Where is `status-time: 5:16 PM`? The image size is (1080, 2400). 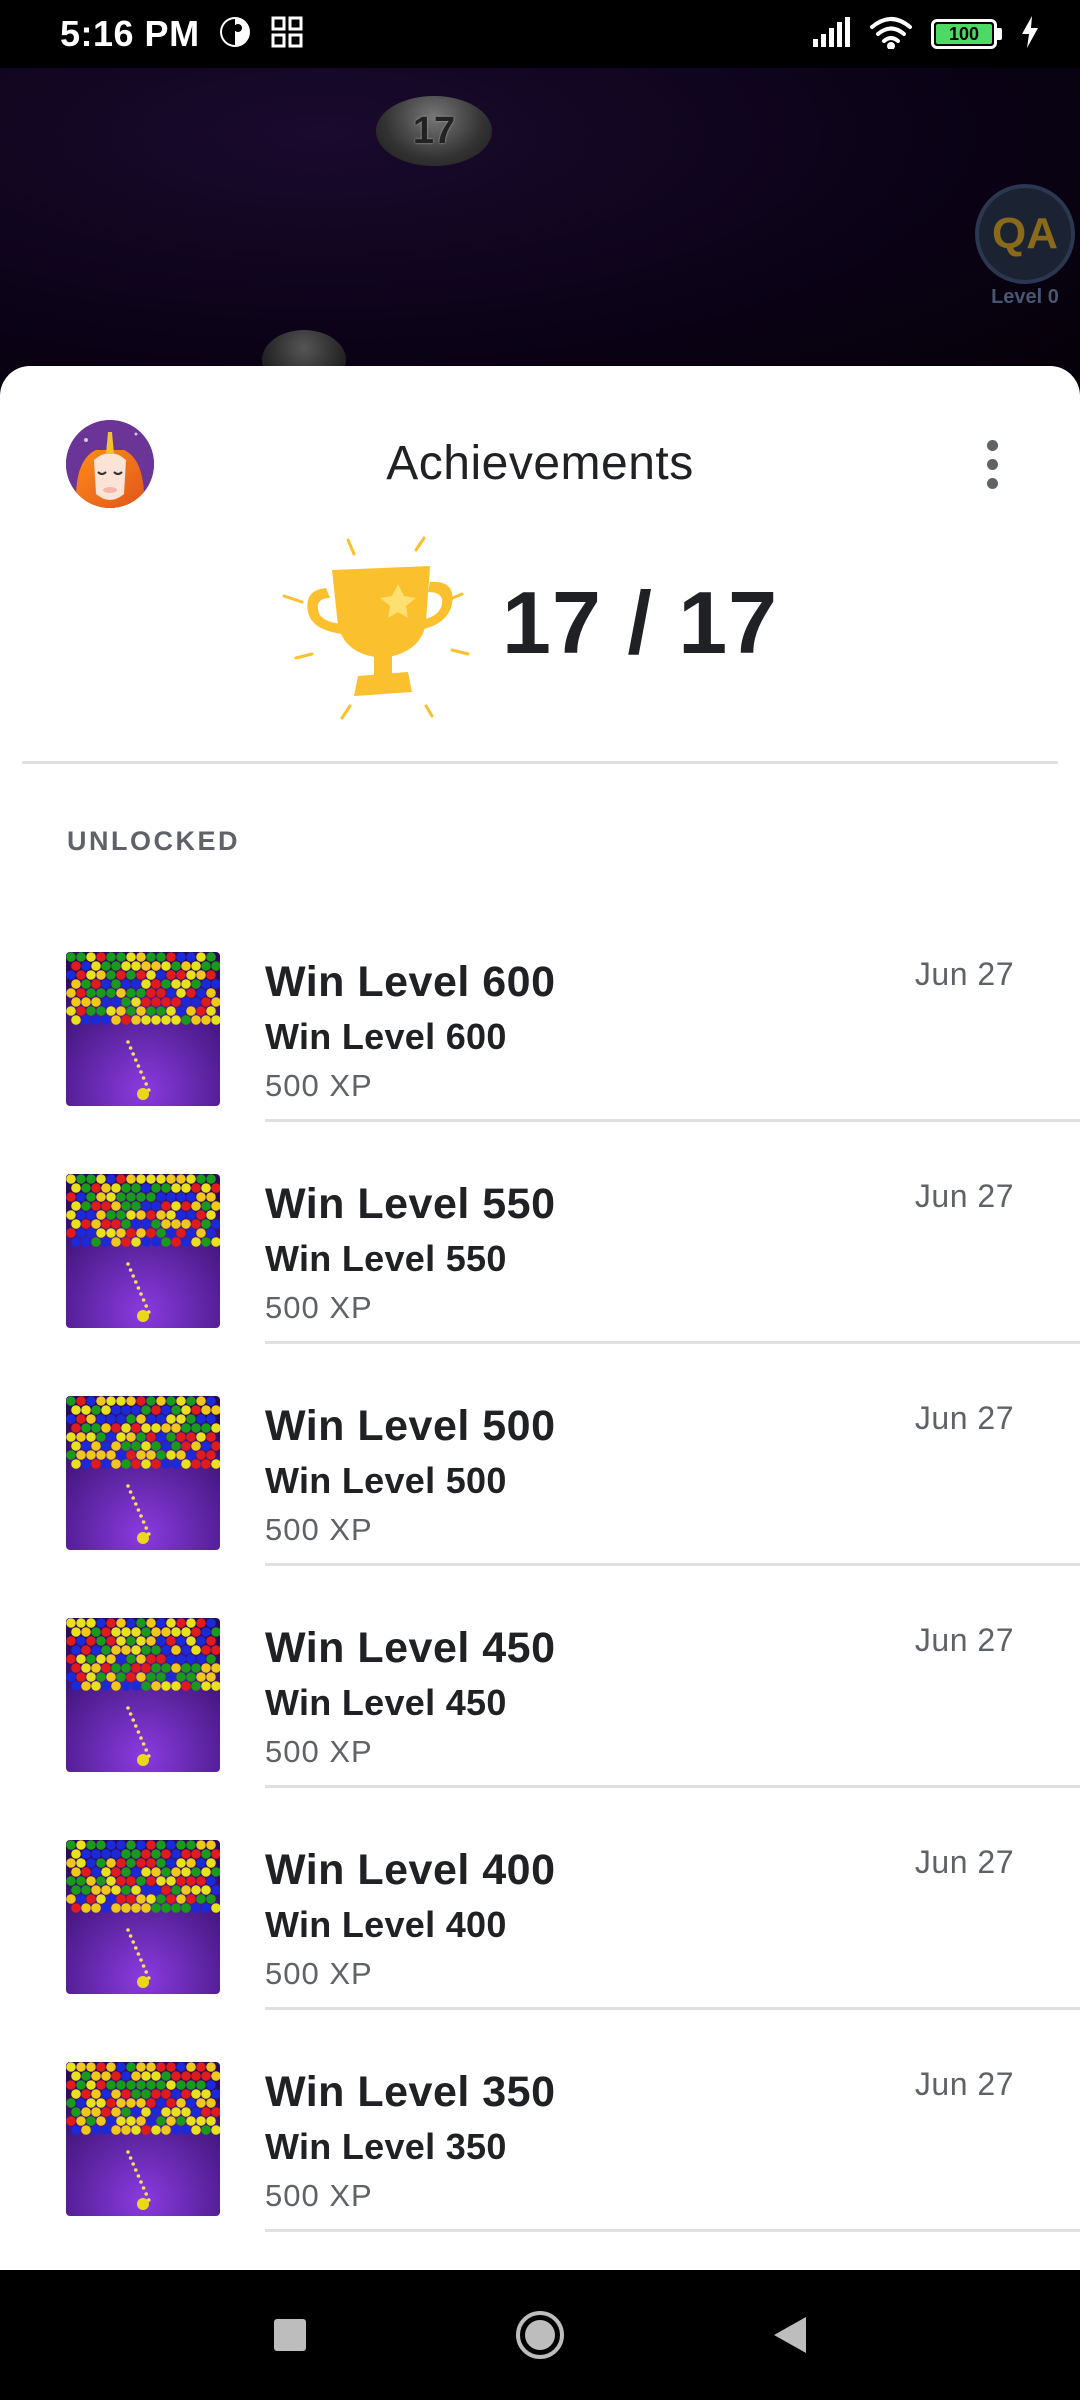 status-time: 5:16 PM is located at coordinates (130, 33).